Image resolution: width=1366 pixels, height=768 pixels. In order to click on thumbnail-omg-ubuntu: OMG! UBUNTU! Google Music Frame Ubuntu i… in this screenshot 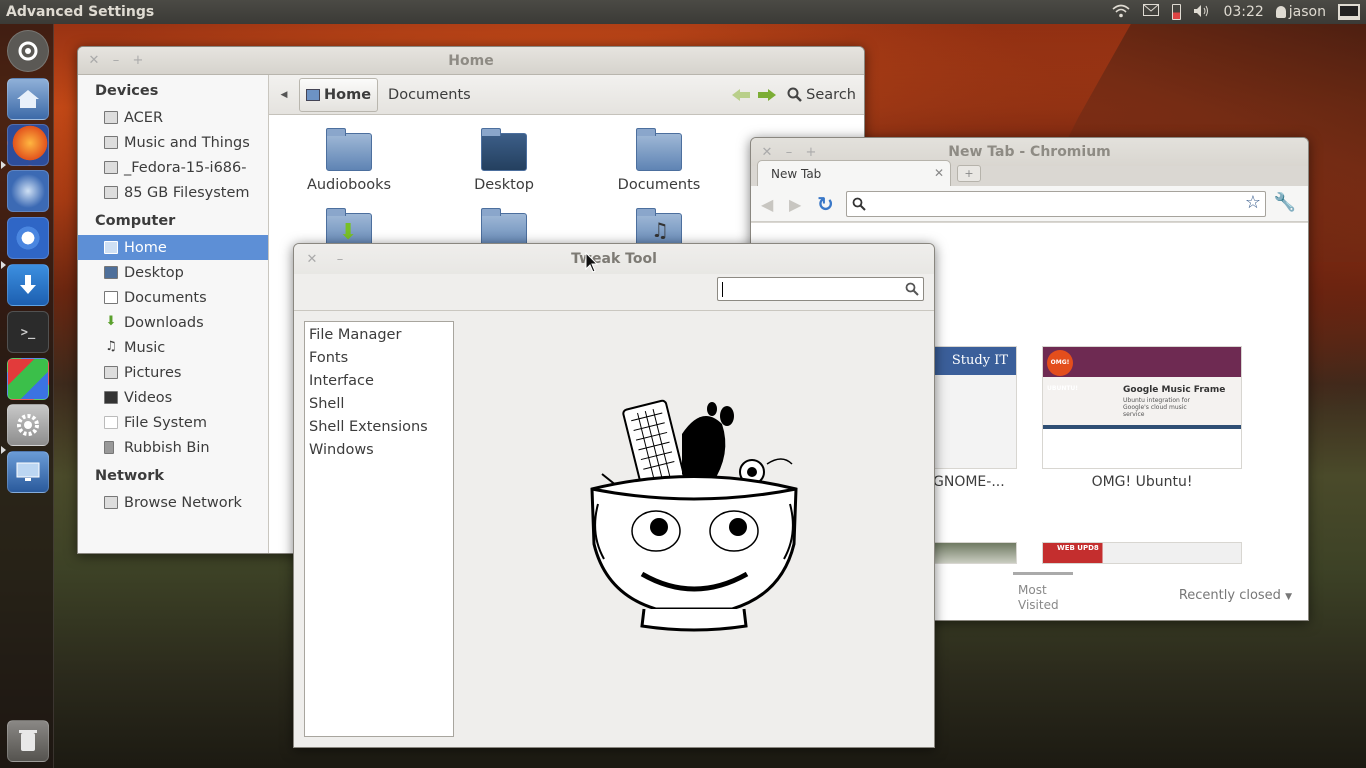, I will do `click(1142, 407)`.